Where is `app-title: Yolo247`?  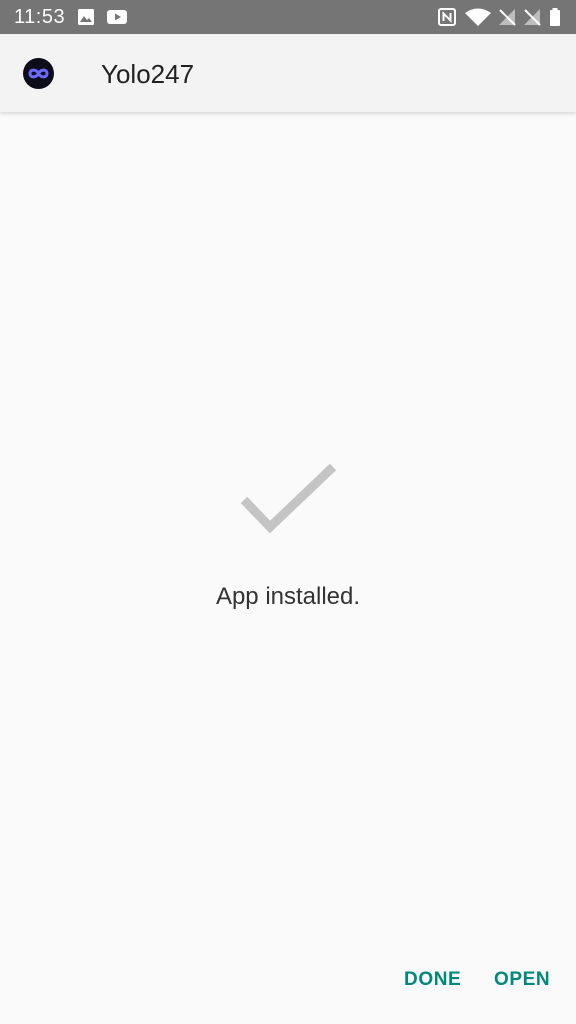
app-title: Yolo247 is located at coordinates (148, 74).